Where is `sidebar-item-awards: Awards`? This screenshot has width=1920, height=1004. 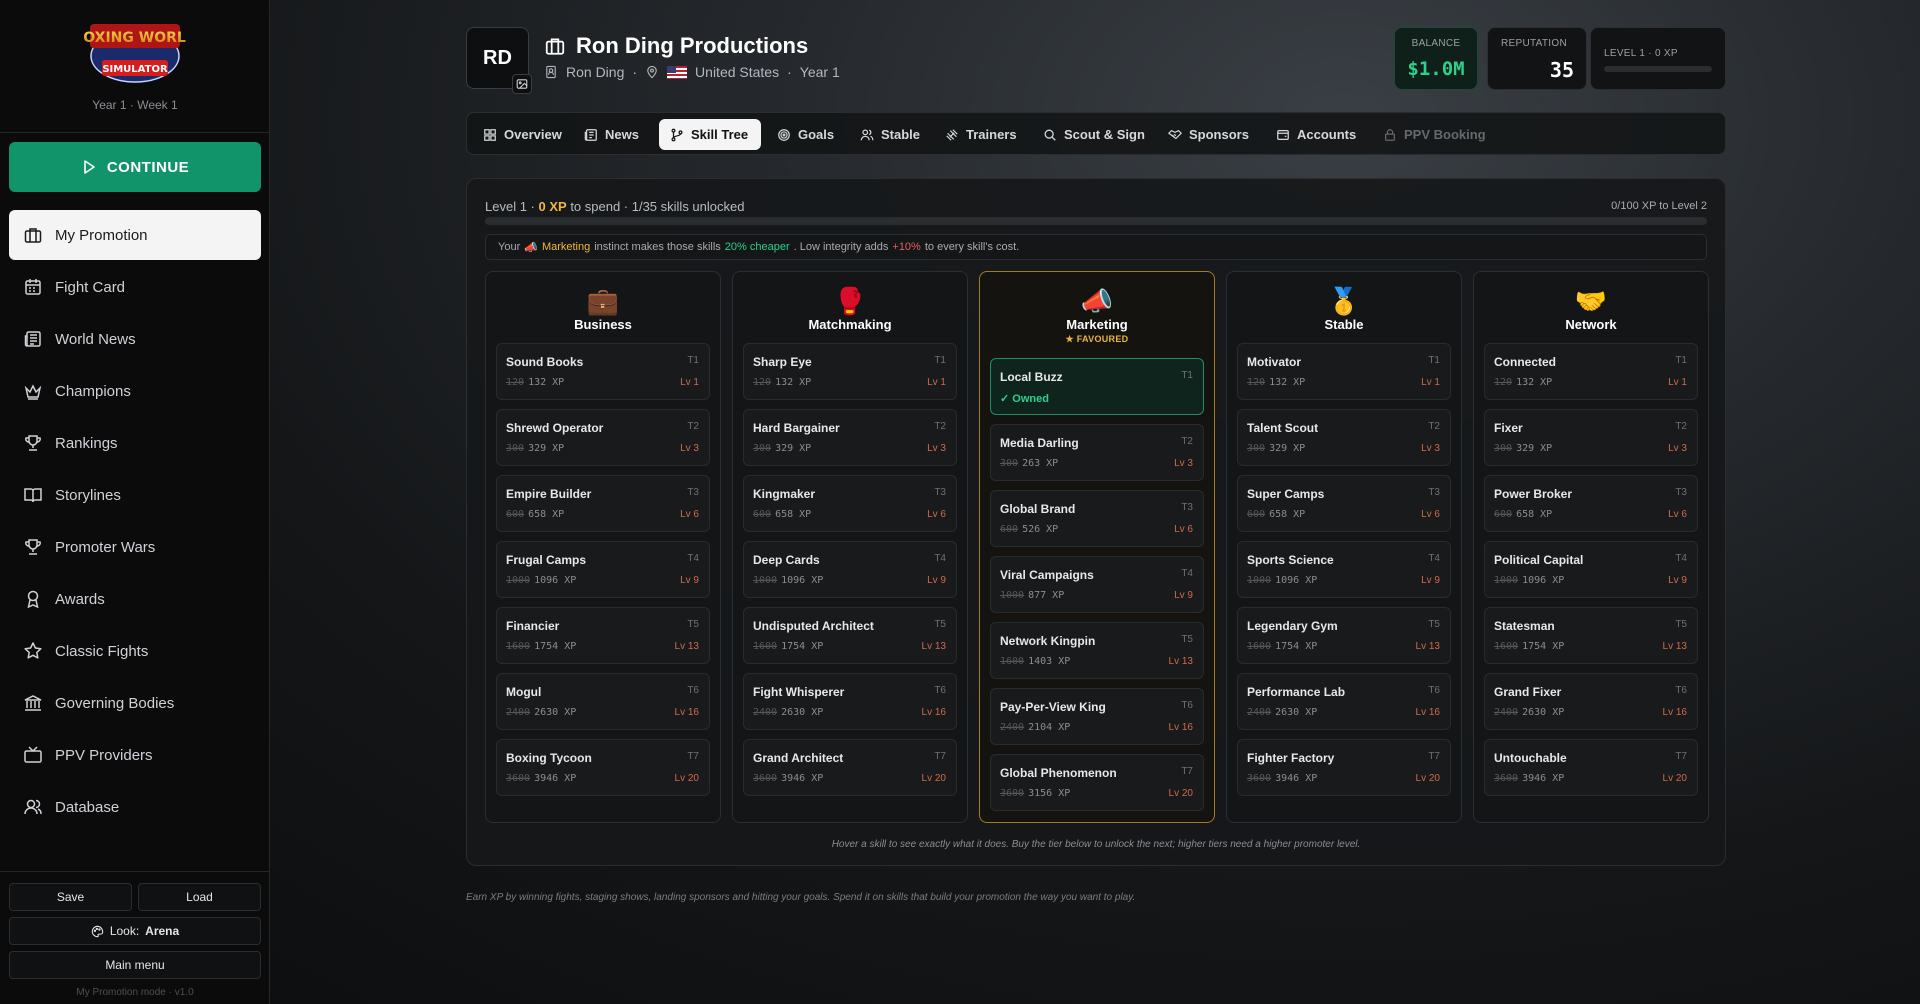
sidebar-item-awards: Awards is located at coordinates (135, 599).